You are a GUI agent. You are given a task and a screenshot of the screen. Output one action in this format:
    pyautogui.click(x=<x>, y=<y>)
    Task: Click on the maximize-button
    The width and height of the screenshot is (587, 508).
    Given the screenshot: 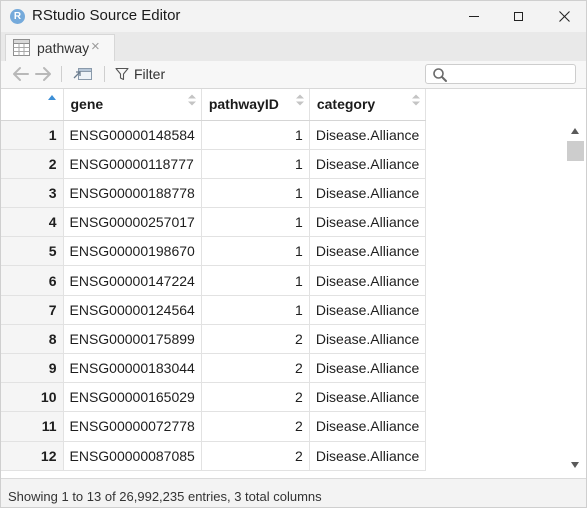 What is the action you would take?
    pyautogui.click(x=518, y=16)
    